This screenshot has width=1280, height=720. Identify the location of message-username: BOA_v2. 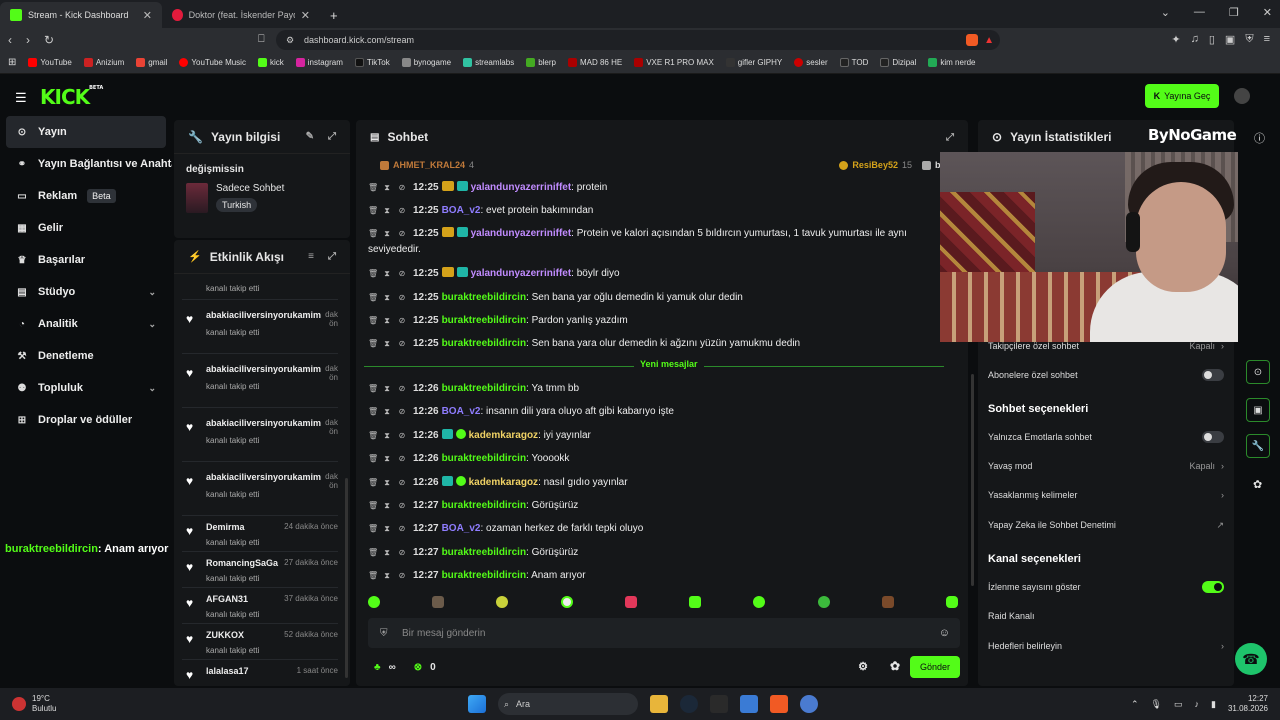
(461, 528).